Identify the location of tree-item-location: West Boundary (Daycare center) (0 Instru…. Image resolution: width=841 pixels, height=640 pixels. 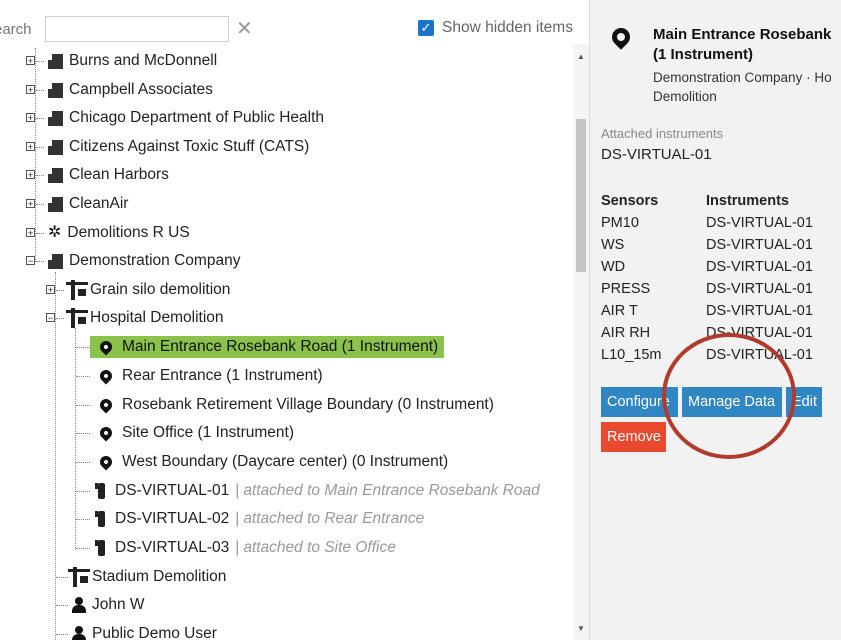
(262, 462).